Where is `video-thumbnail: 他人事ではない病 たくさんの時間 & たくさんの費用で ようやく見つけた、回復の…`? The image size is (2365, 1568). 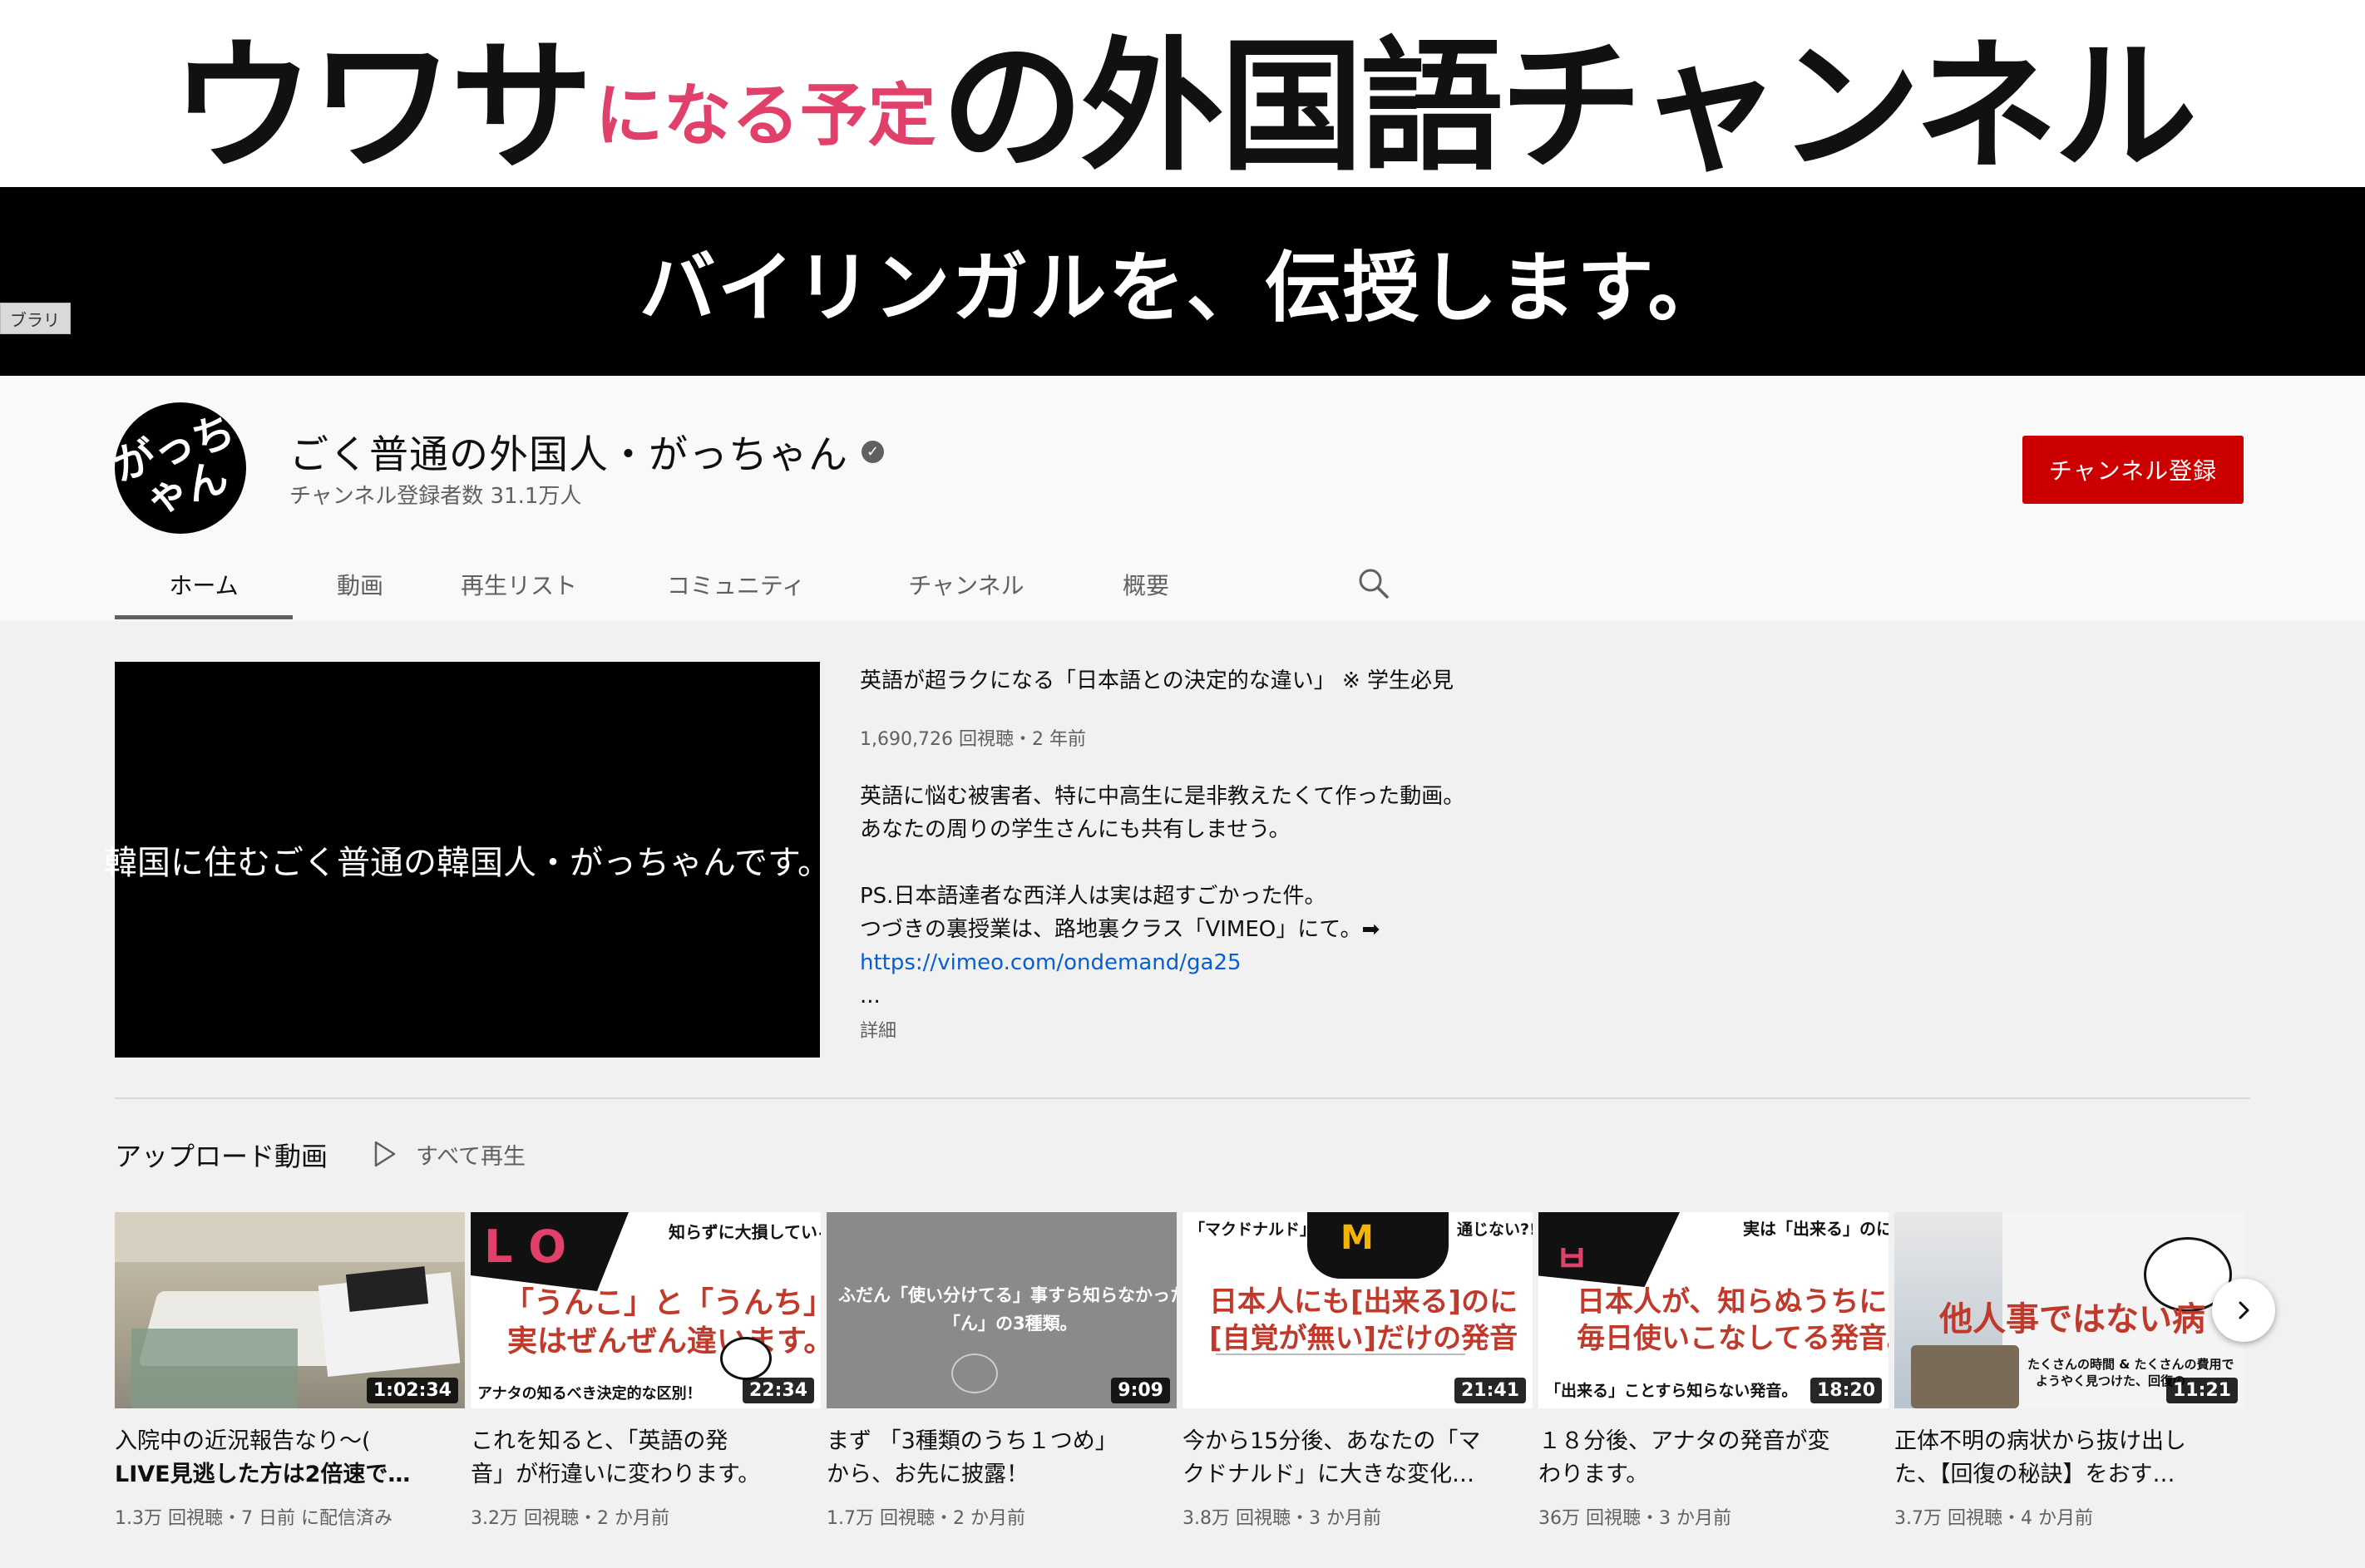 video-thumbnail: 他人事ではない病 たくさんの時間 & たくさんの費用で ようやく見つけた、回復の… is located at coordinates (2069, 1310).